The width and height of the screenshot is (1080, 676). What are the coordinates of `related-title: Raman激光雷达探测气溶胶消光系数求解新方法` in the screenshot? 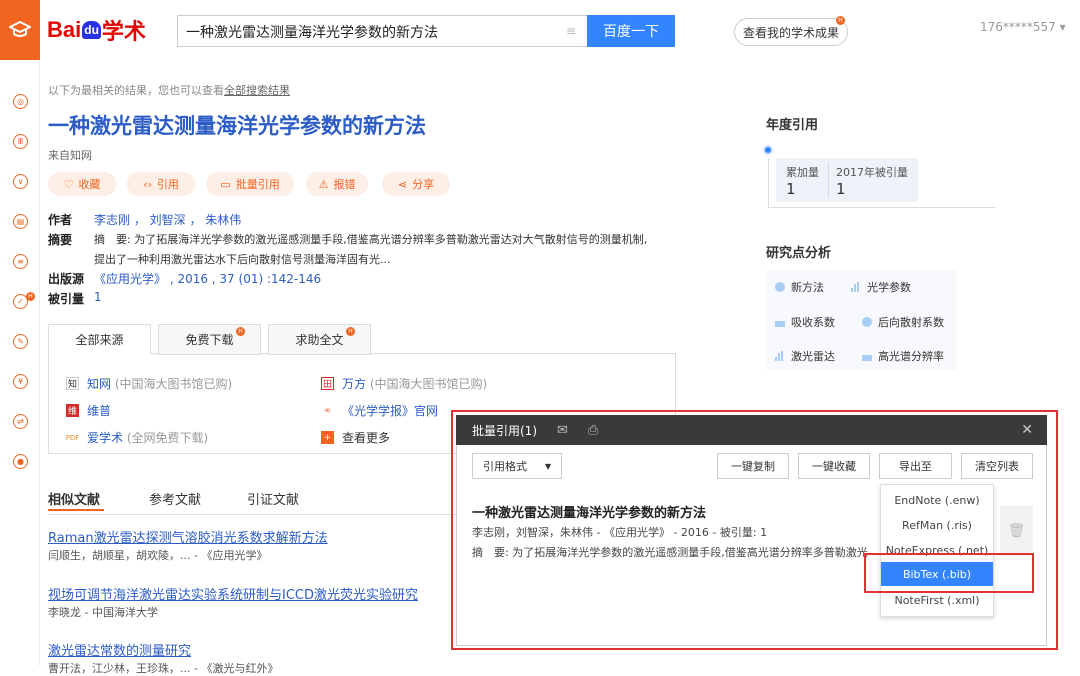 It's located at (188, 536).